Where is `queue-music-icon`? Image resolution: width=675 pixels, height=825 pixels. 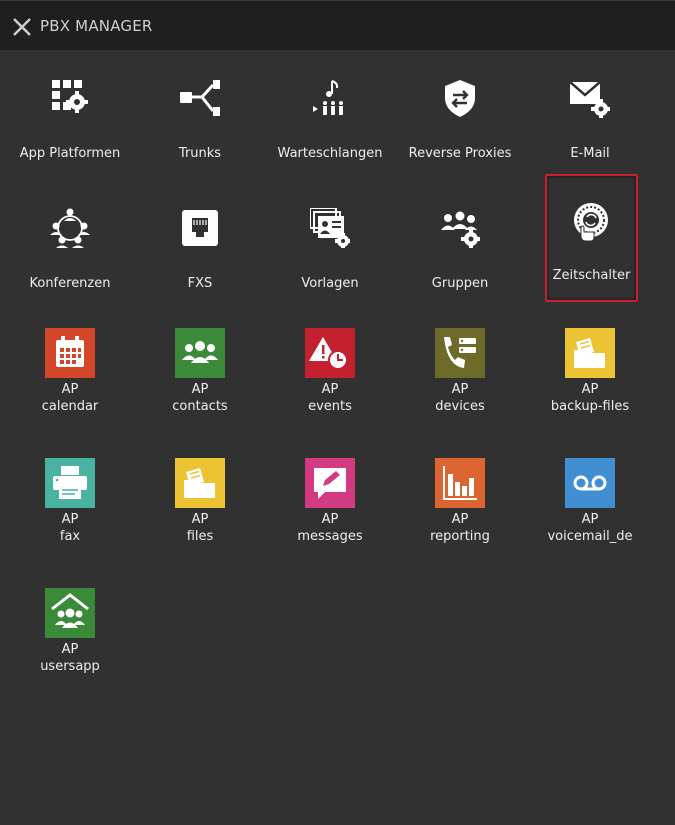
queue-music-icon is located at coordinates (330, 98).